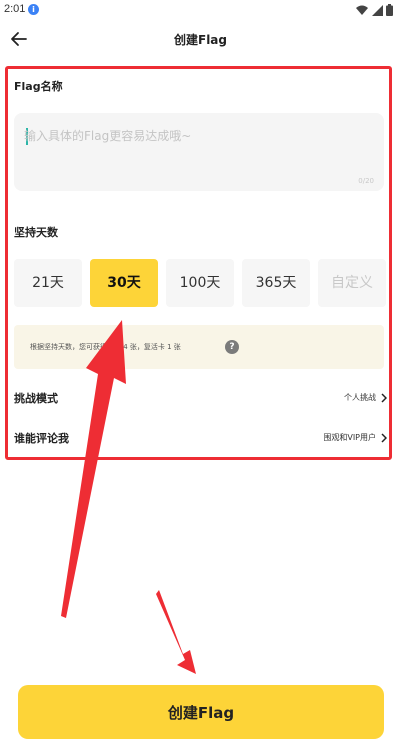 The height and width of the screenshot is (740, 401). I want to click on header: 创建Flag, so click(200, 39).